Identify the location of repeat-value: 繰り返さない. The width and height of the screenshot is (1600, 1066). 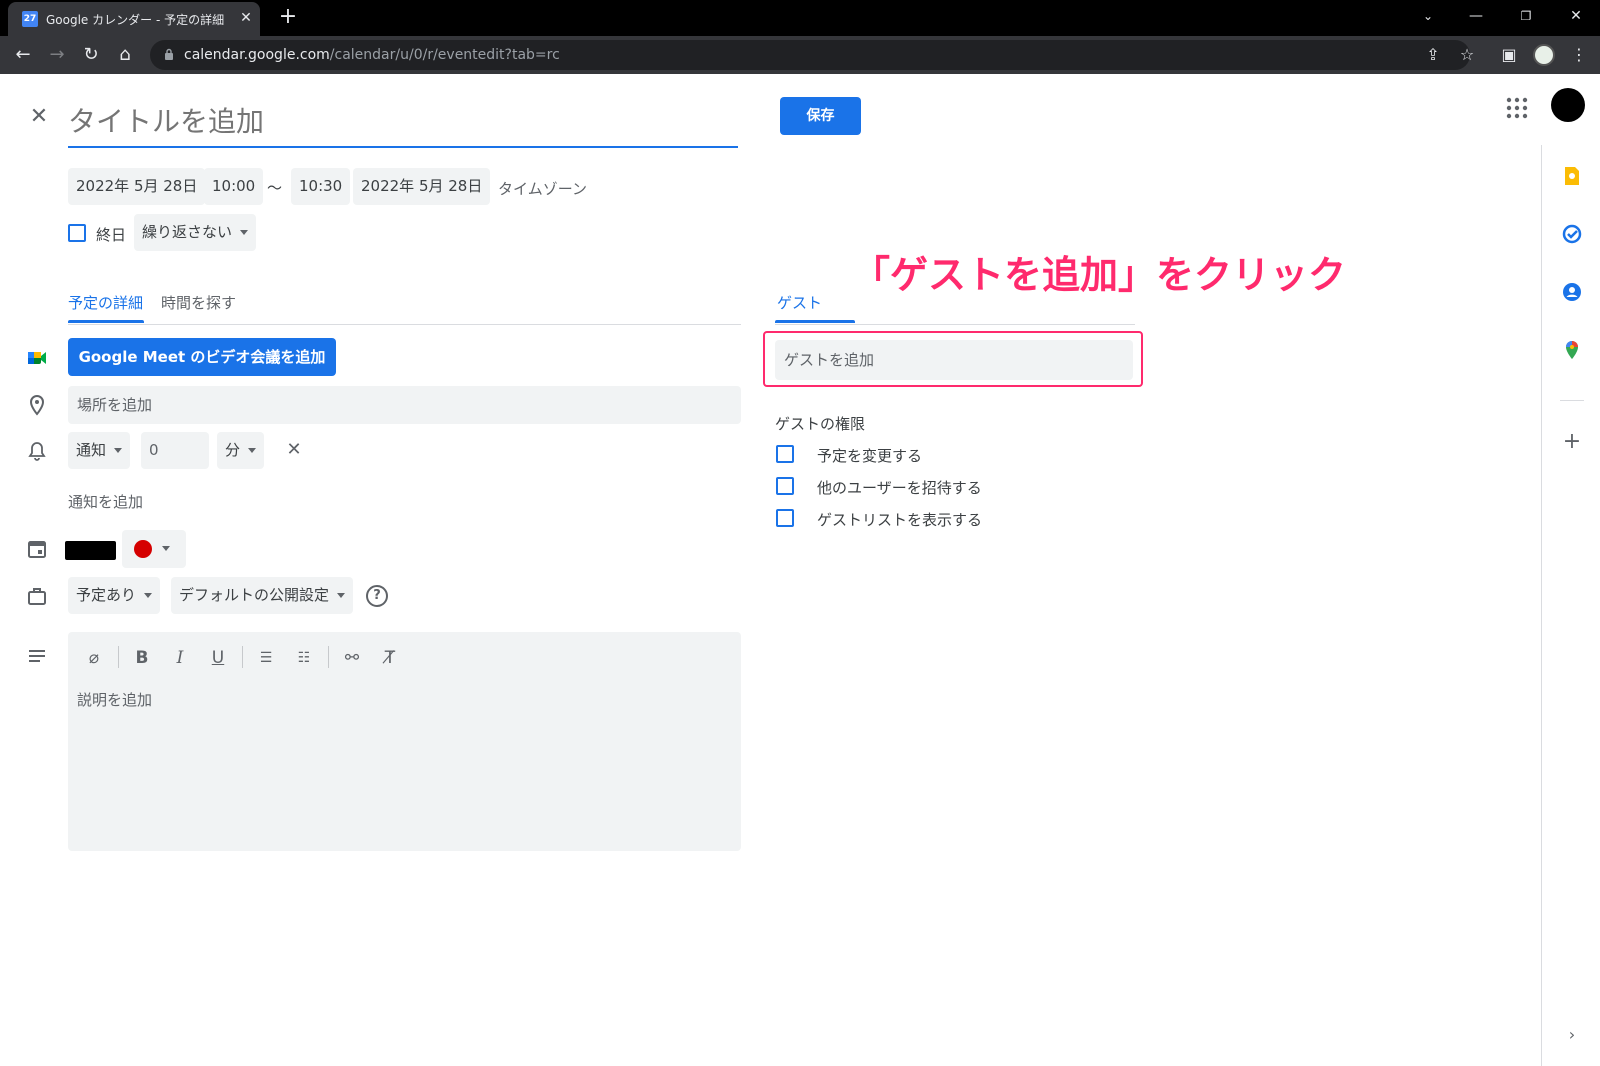
(187, 232).